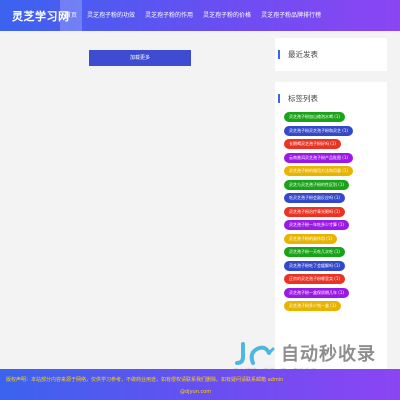 The width and height of the screenshot is (400, 400). I want to click on main-nav: 首页 灵芝孢子粉的功效 灵芝孢子粉的作用 灵芝孢子粉的价格 灵芝孢子粉品牌排行榜, so click(193, 15).